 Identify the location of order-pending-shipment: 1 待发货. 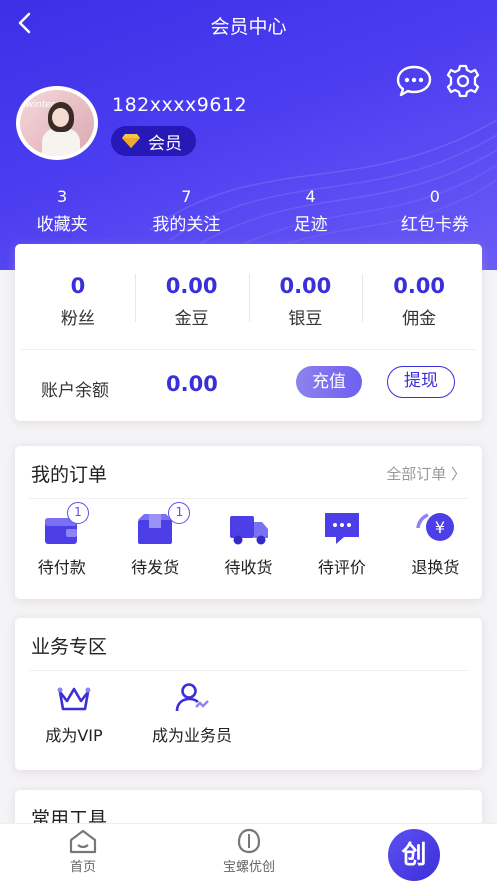
(154, 540).